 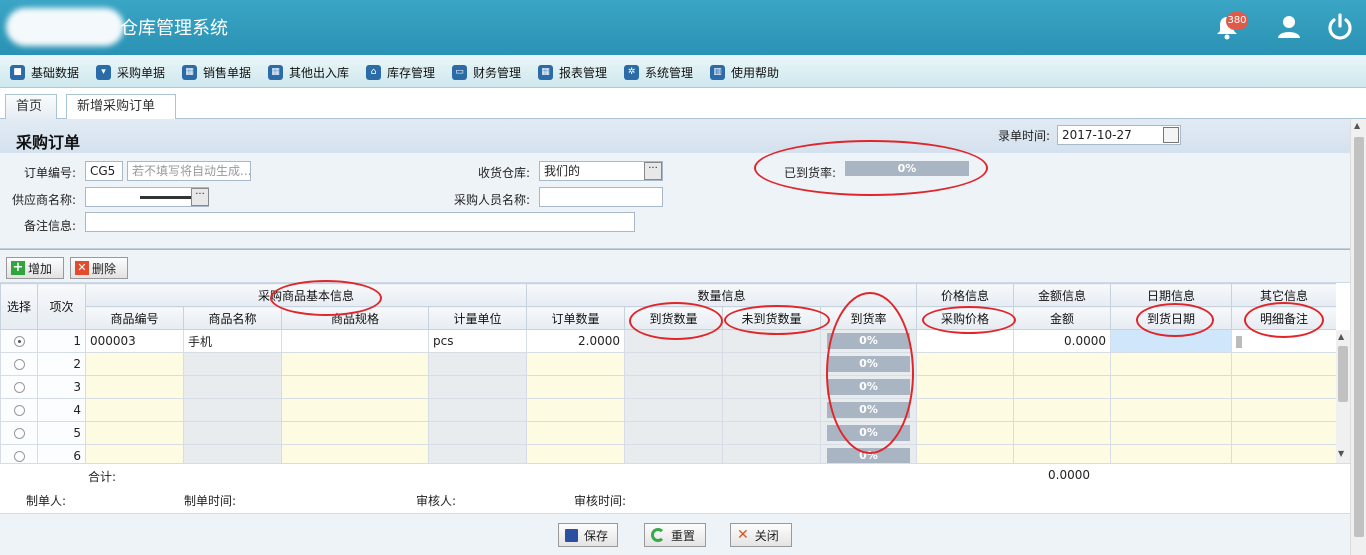 What do you see at coordinates (545, 72) in the screenshot?
I see `calendar-icon: ▦` at bounding box center [545, 72].